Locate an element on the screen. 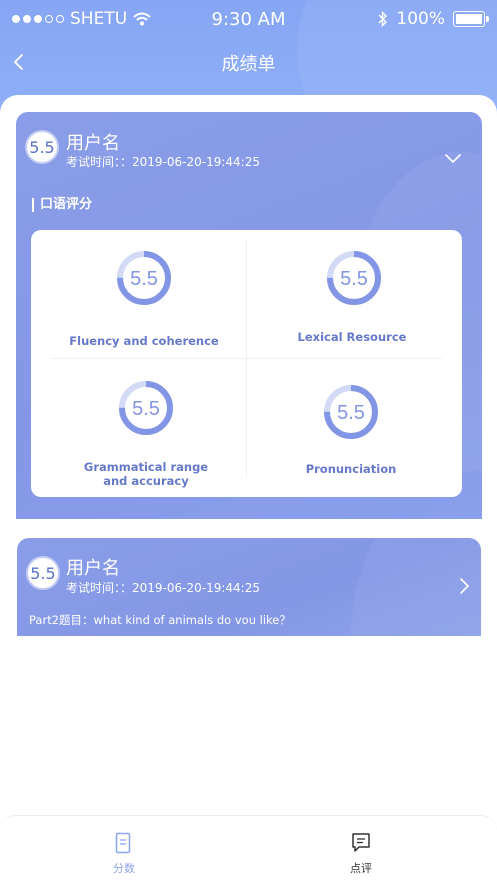 The height and width of the screenshot is (884, 497). bluetooth-icon is located at coordinates (383, 19).